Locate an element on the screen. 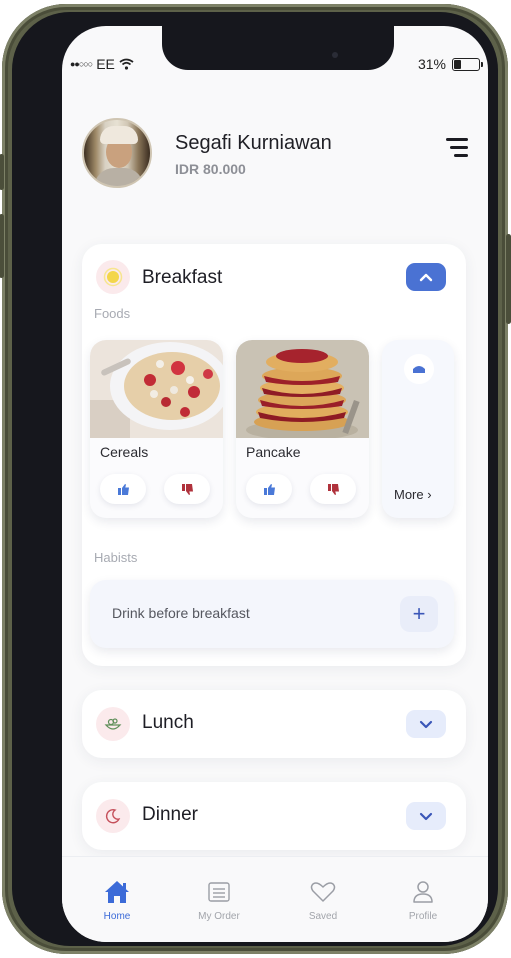 The image size is (511, 958). status-bar-right: 31% is located at coordinates (450, 64).